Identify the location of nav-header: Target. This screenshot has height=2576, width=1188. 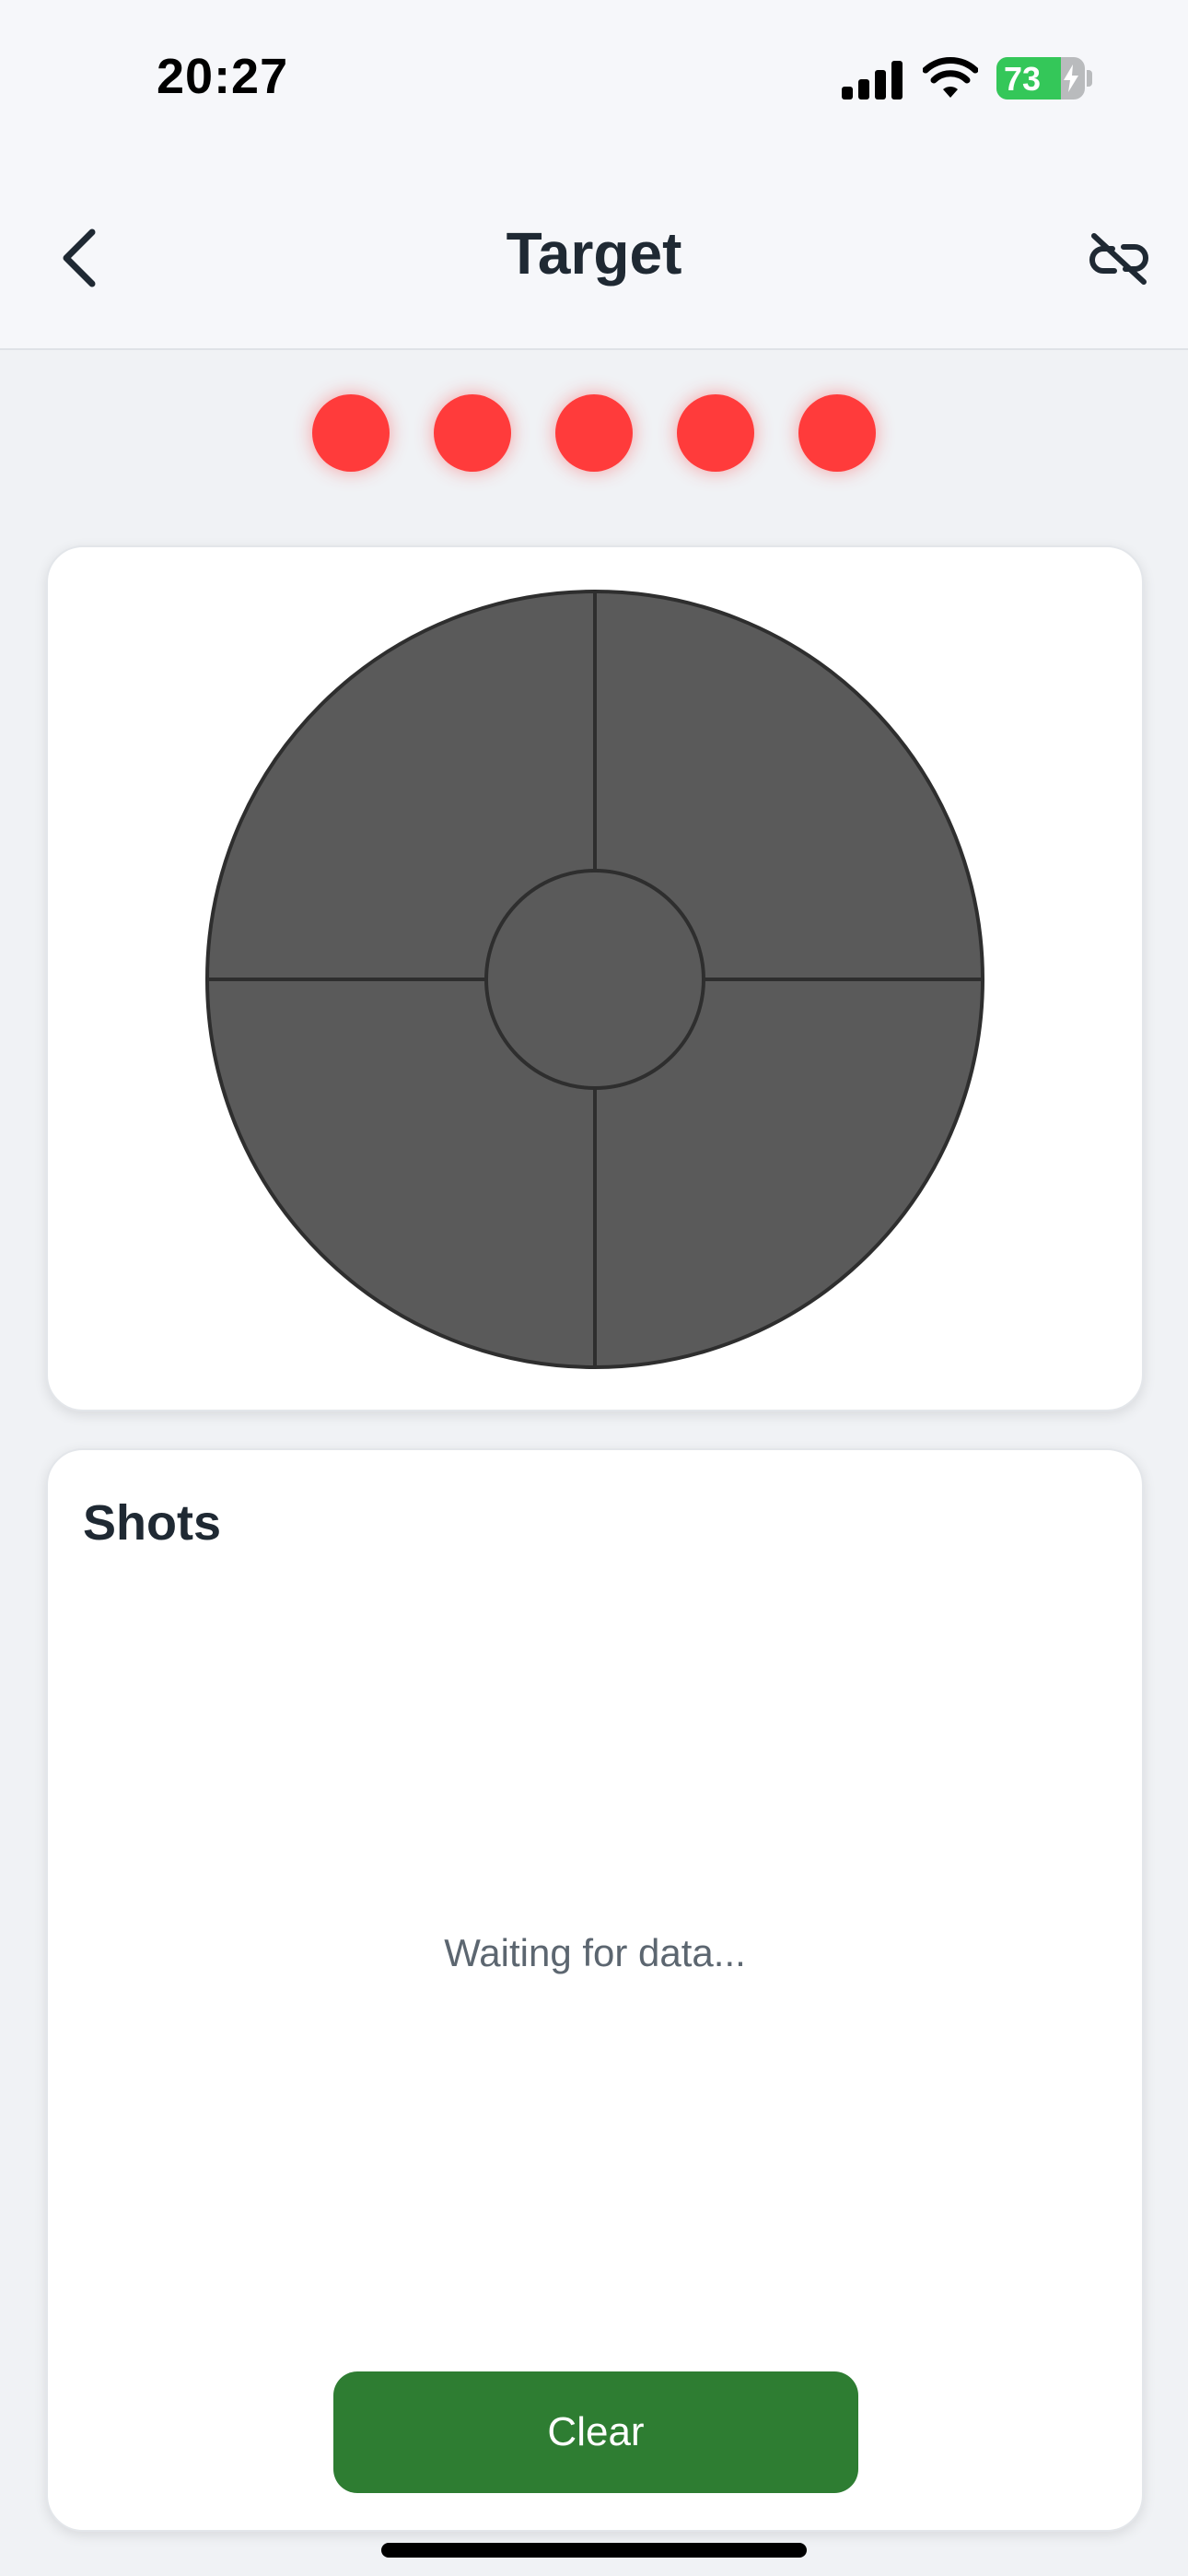
(594, 254).